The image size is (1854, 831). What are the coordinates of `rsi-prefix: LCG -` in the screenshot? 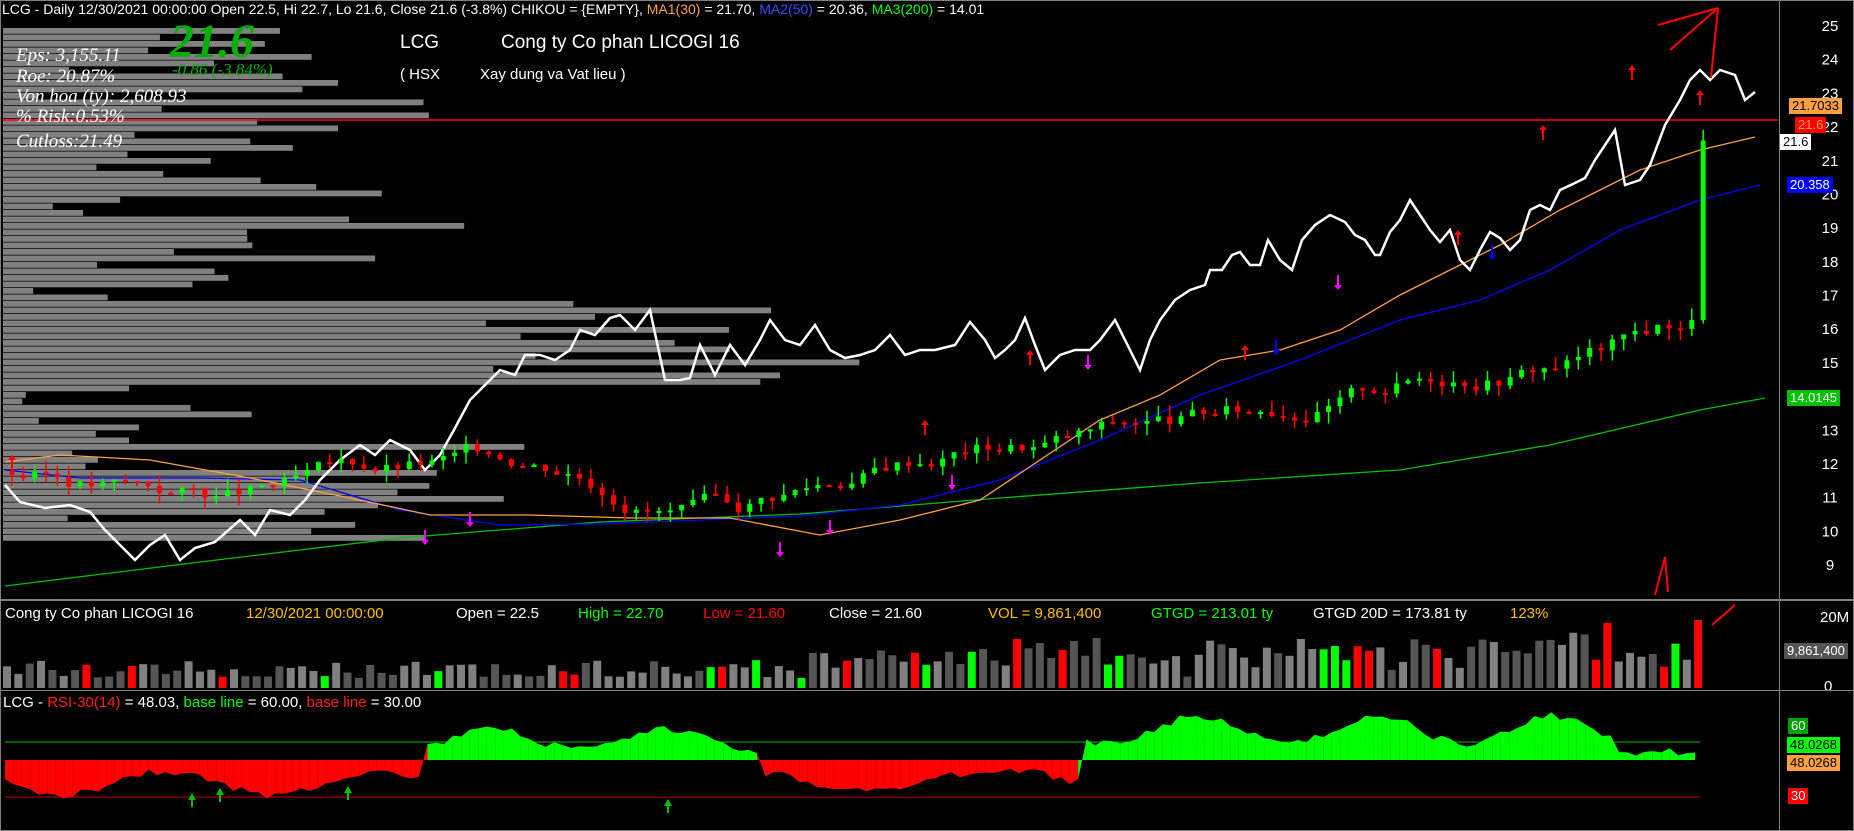 It's located at (25, 702).